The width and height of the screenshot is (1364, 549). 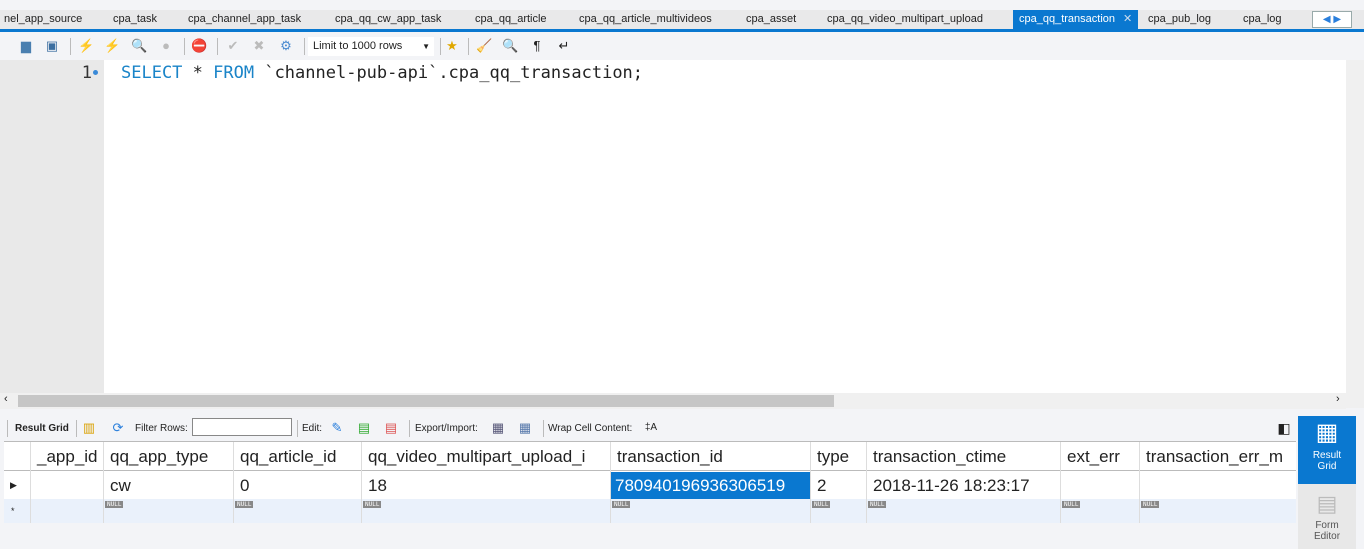 I want to click on close-icon: ✕, so click(x=1127, y=19).